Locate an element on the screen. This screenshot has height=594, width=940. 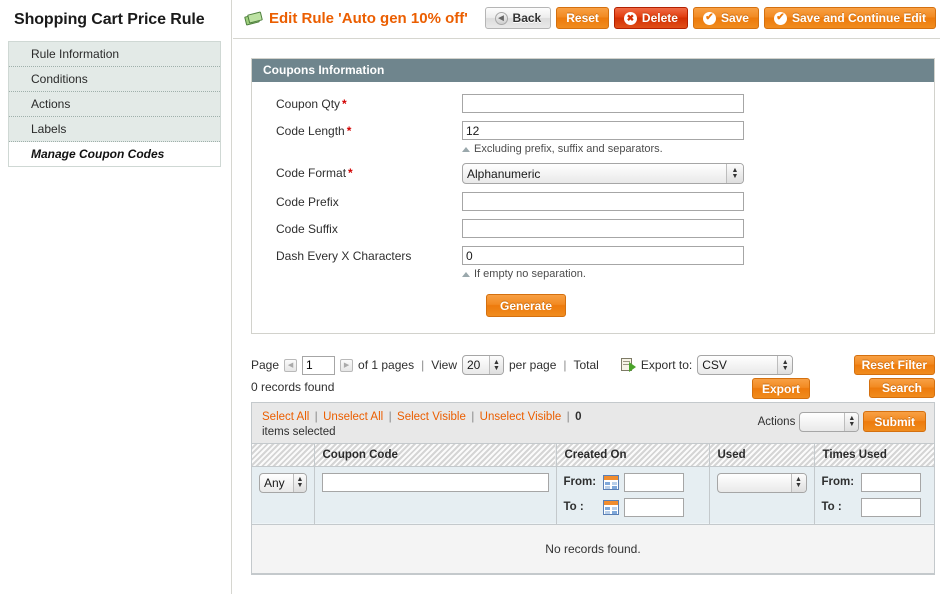
export-format-select: CSV is located at coordinates (745, 365).